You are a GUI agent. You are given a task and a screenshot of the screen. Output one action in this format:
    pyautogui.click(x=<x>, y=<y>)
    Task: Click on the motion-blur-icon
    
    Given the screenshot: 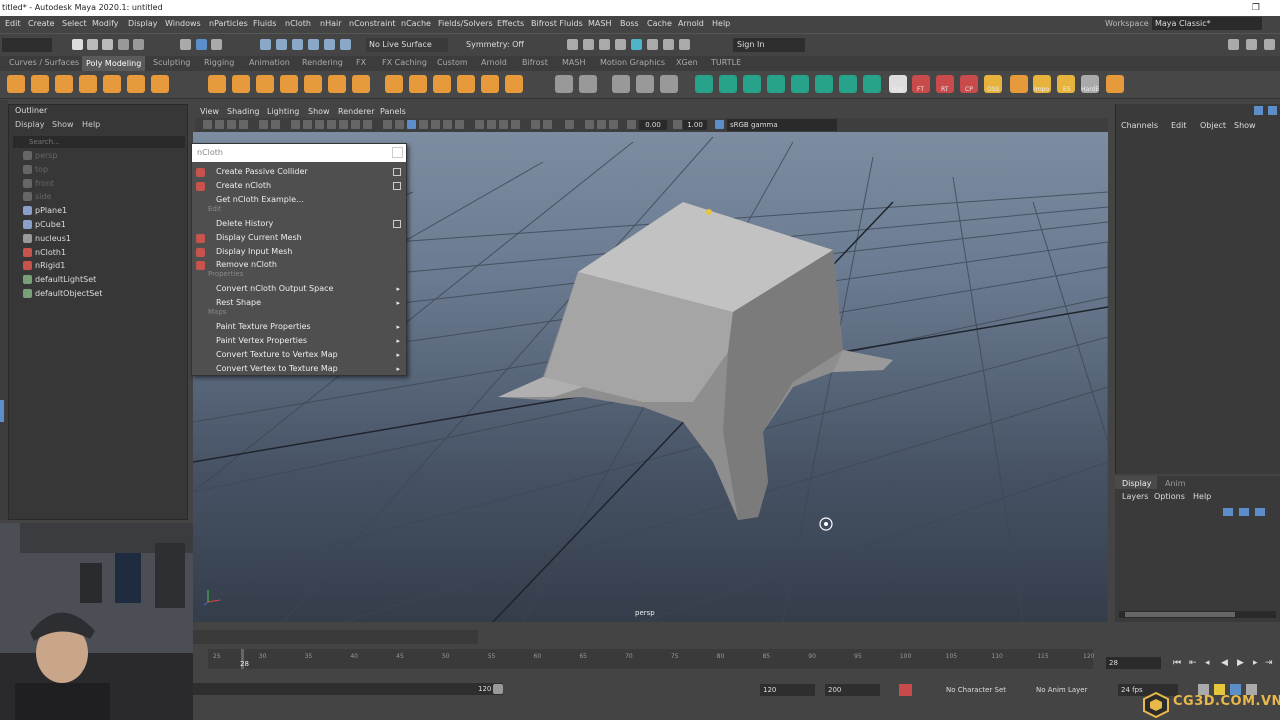 What is the action you would take?
    pyautogui.click(x=491, y=124)
    